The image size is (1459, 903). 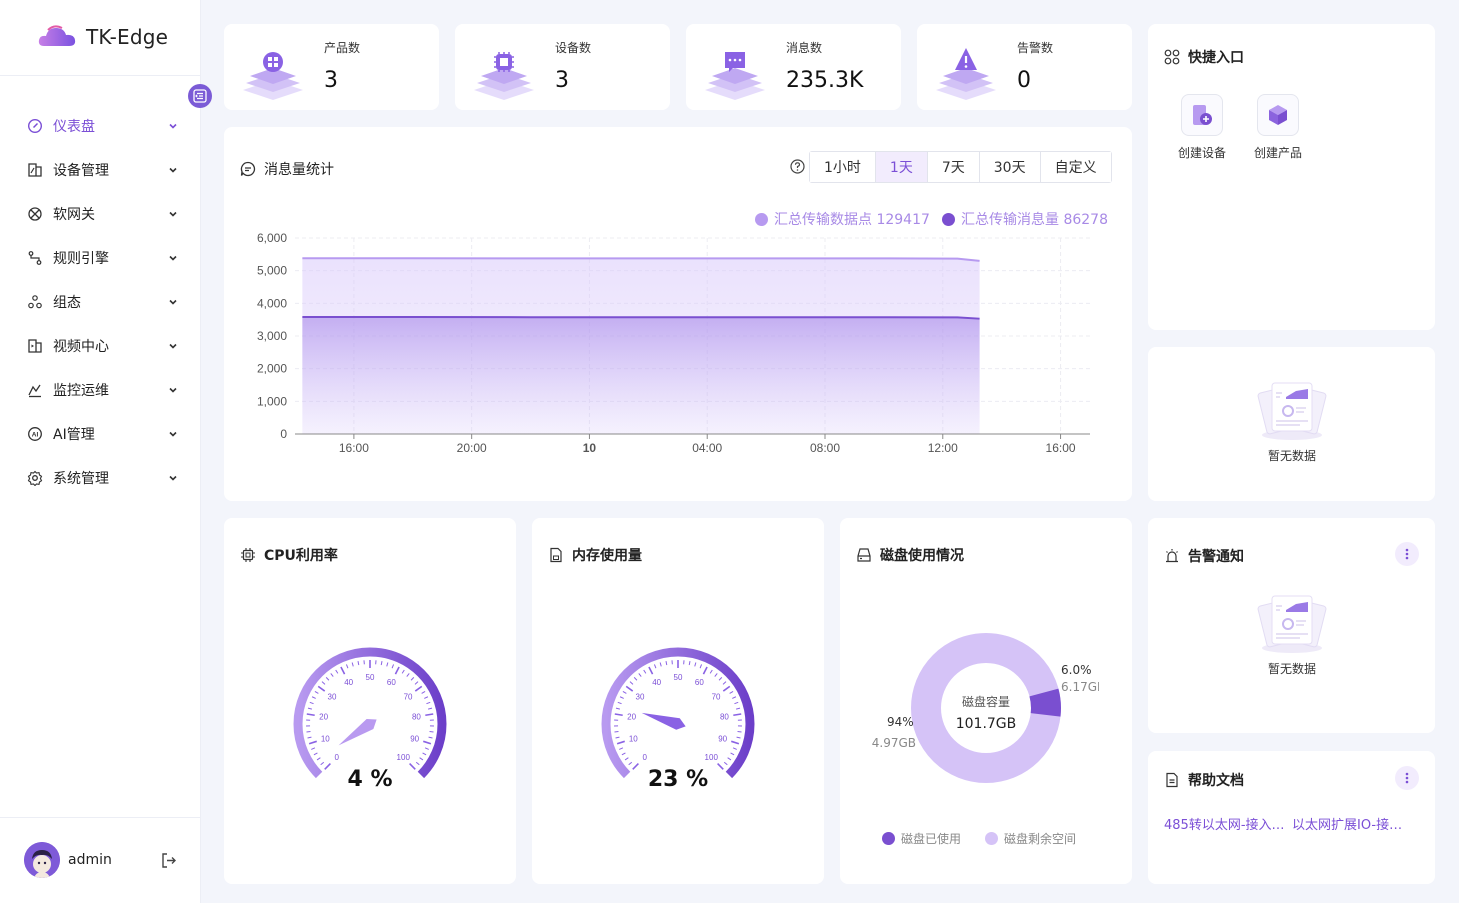 I want to click on stat-card: 告警数 0, so click(x=1024, y=67).